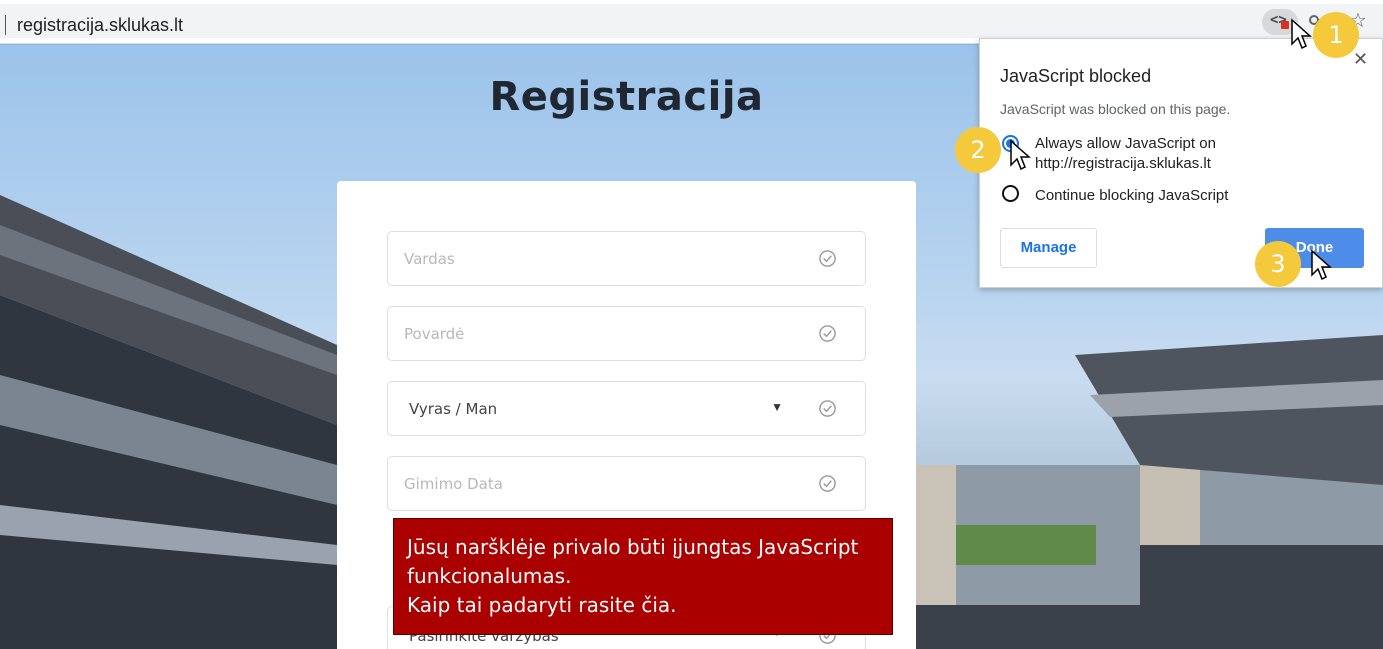  Describe the element at coordinates (1010, 193) in the screenshot. I see `continue-blocking-radio` at that location.